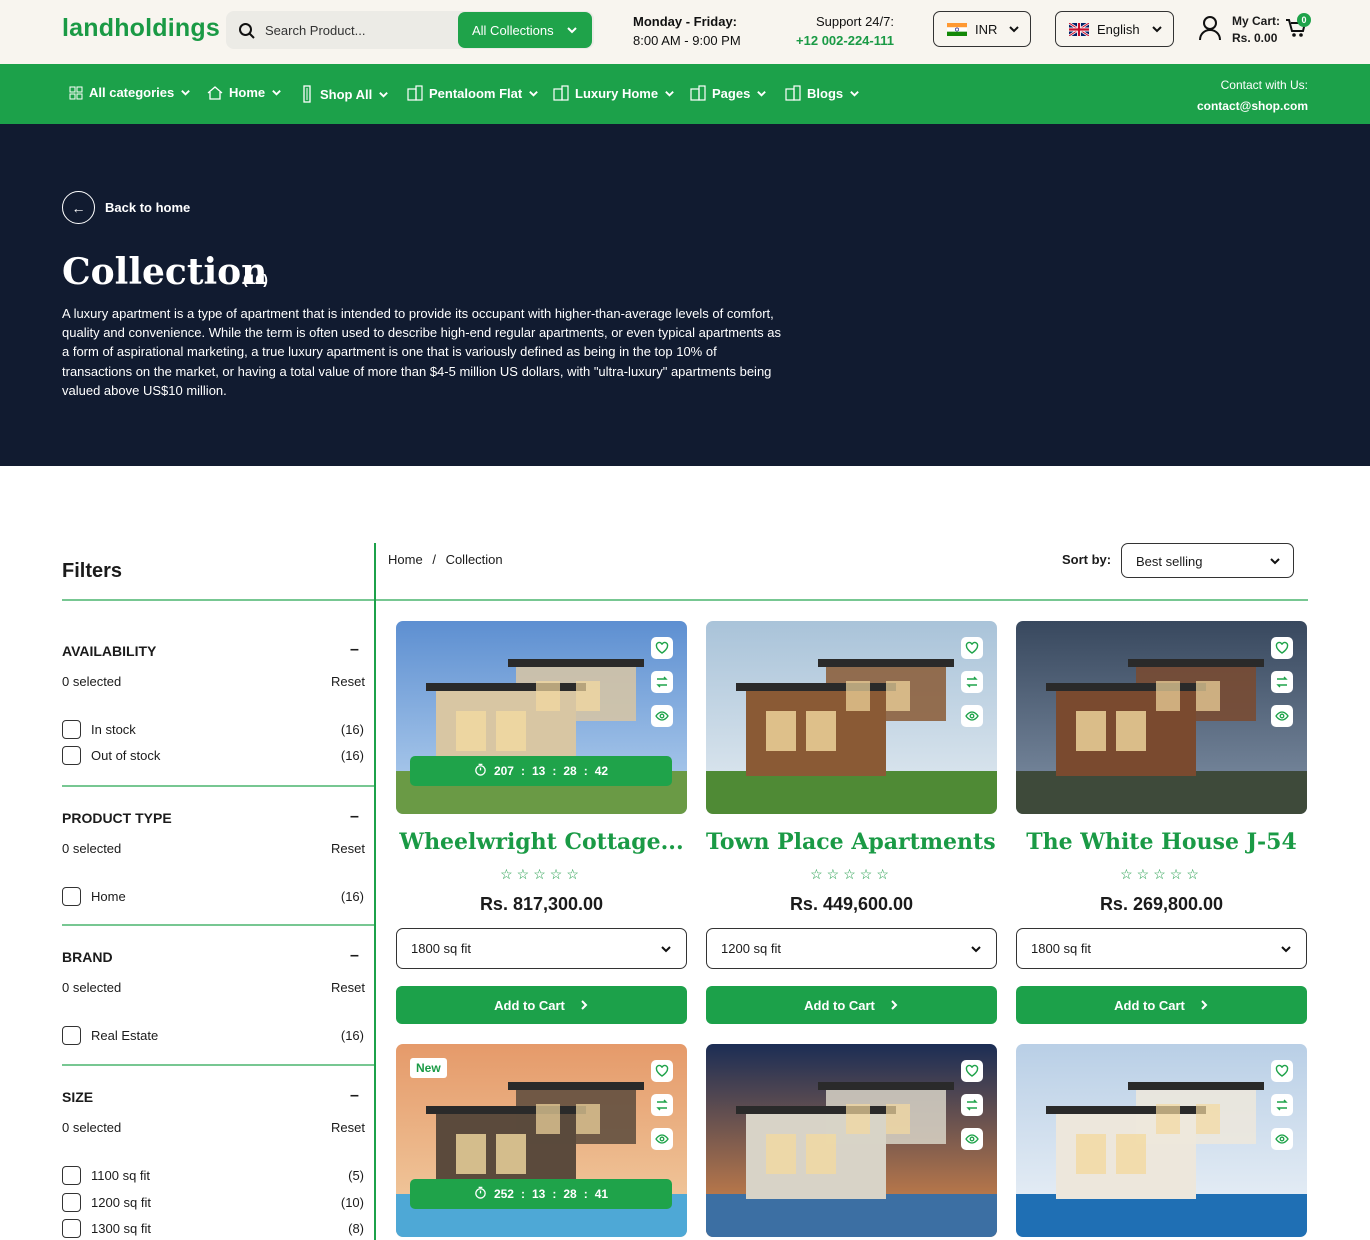  I want to click on filter-option-label: Home, so click(108, 896).